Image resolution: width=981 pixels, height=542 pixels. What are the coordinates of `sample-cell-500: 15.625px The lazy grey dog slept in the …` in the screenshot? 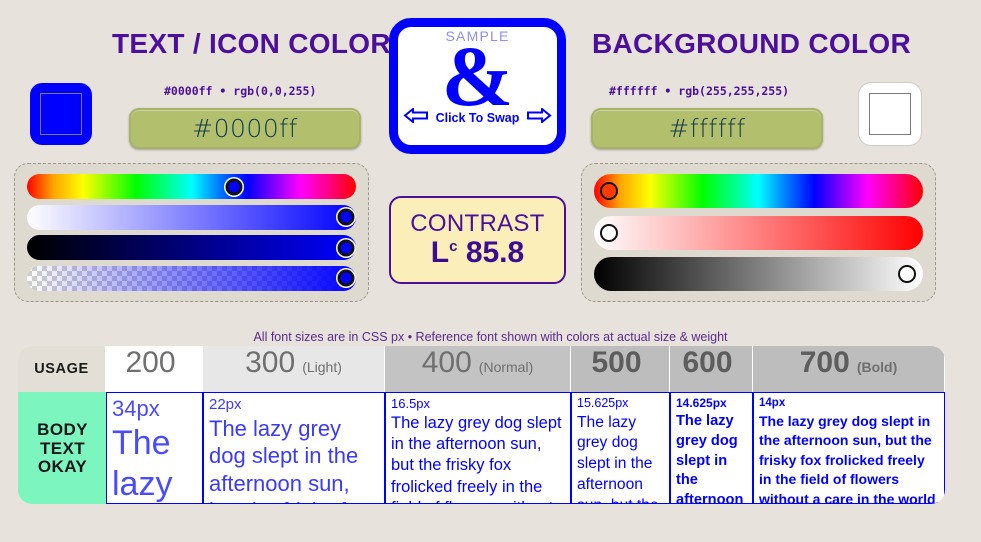 It's located at (620, 448).